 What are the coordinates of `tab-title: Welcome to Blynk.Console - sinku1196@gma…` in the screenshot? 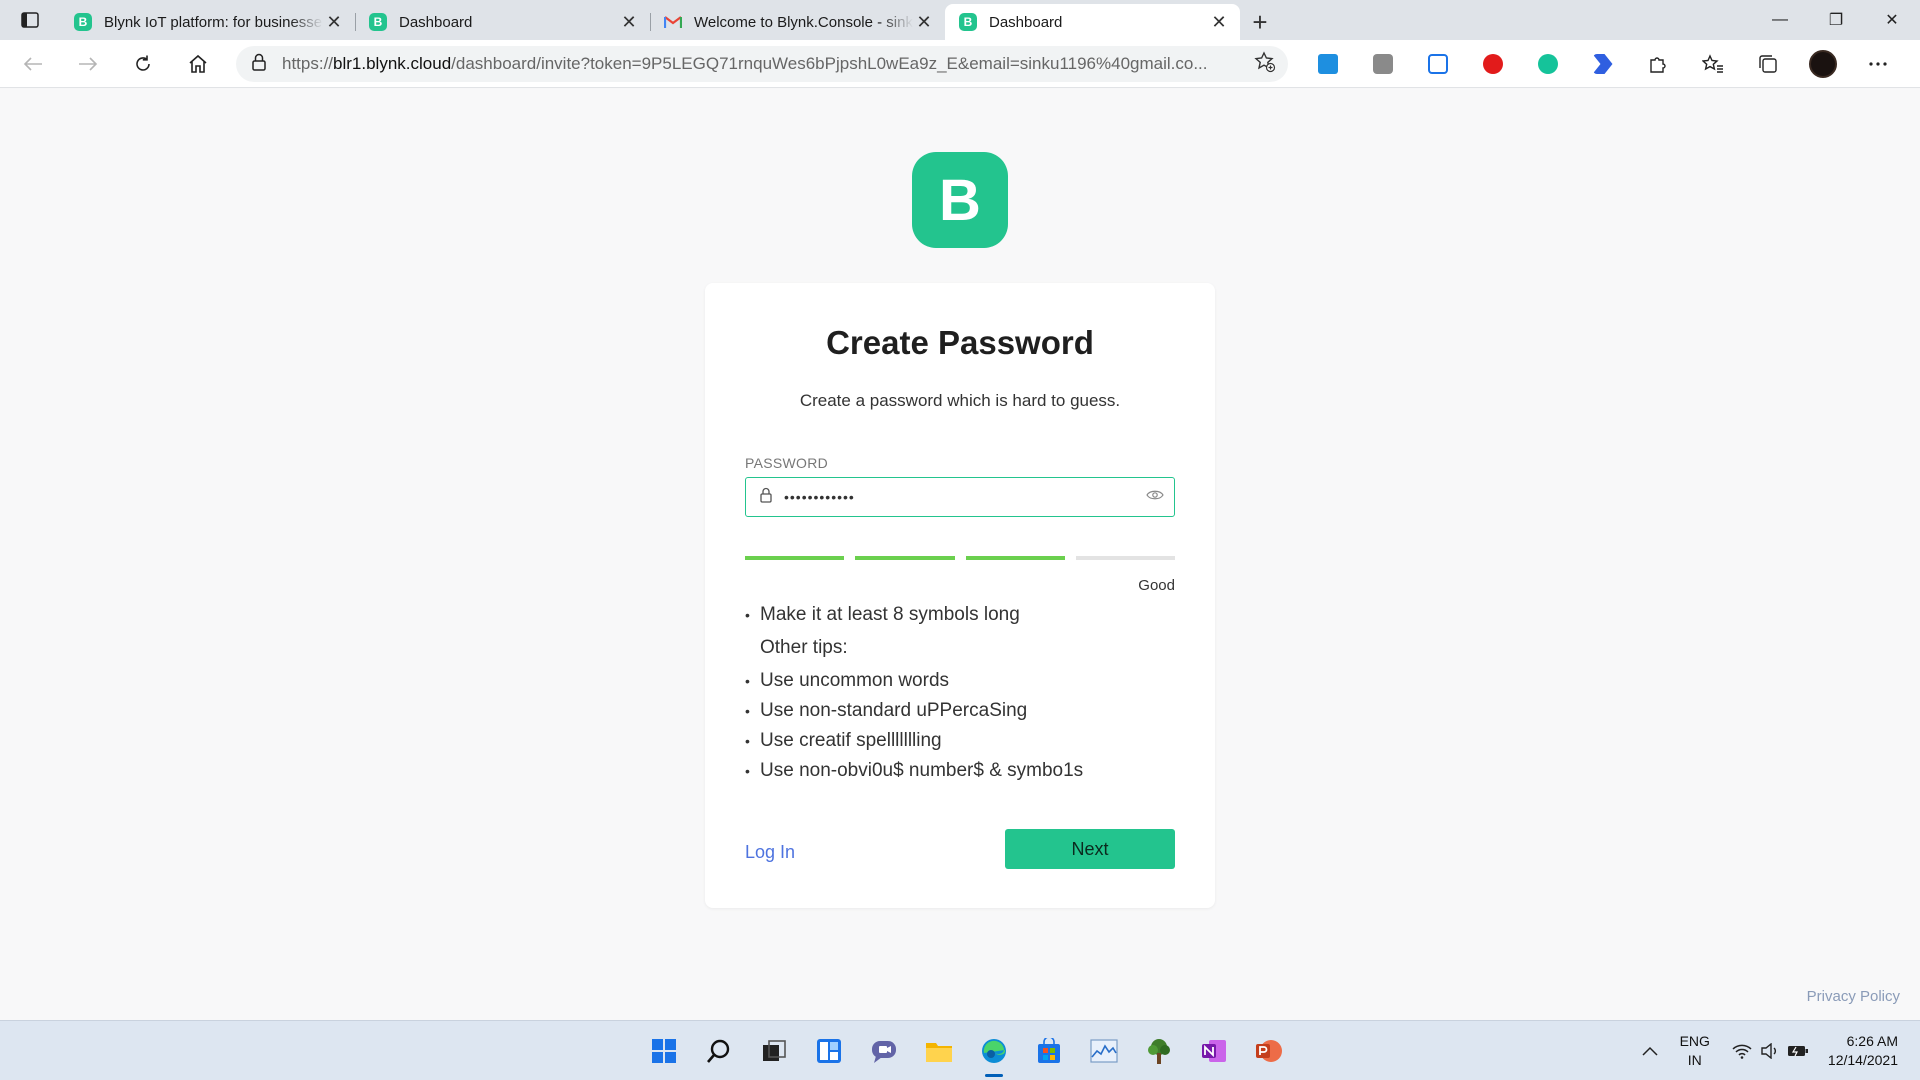 It's located at (803, 22).